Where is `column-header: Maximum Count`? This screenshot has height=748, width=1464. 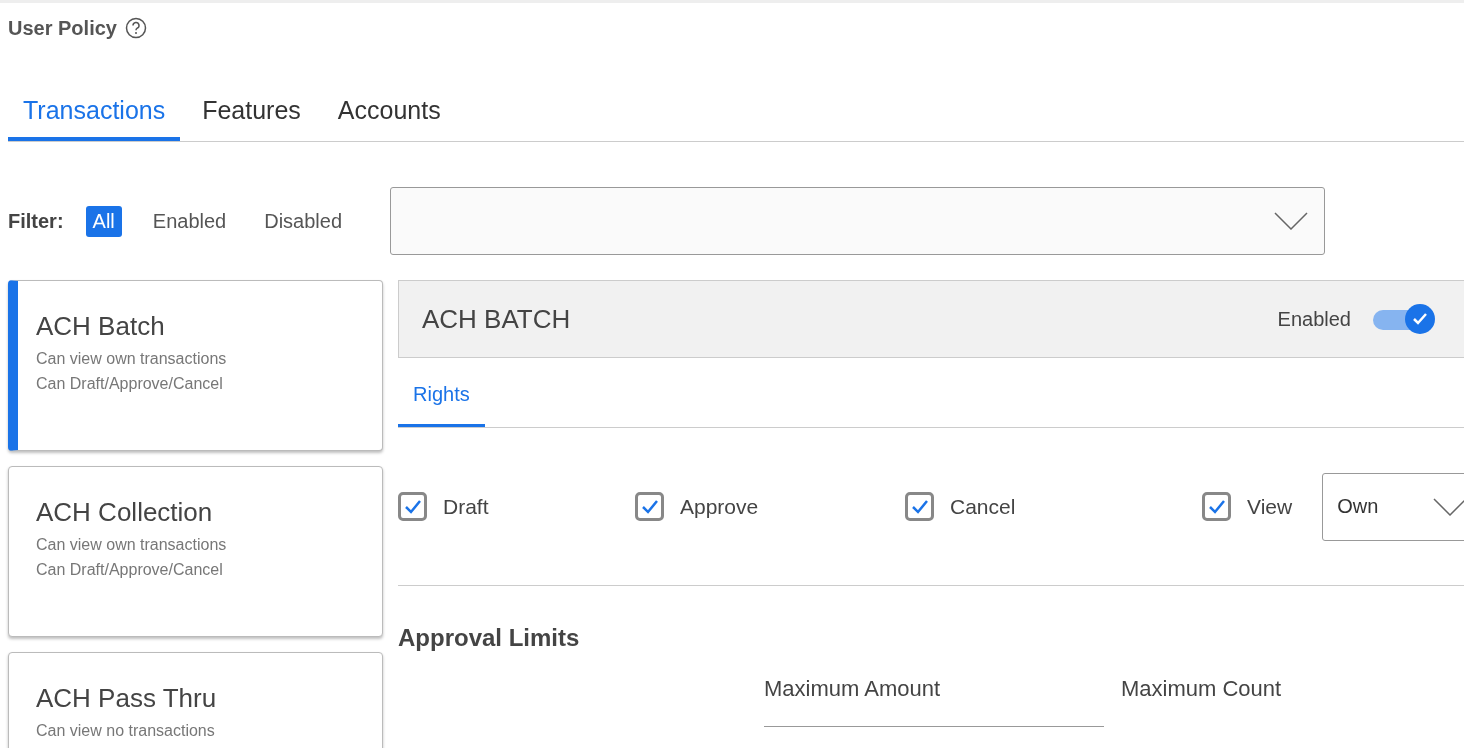
column-header: Maximum Count is located at coordinates (1202, 689).